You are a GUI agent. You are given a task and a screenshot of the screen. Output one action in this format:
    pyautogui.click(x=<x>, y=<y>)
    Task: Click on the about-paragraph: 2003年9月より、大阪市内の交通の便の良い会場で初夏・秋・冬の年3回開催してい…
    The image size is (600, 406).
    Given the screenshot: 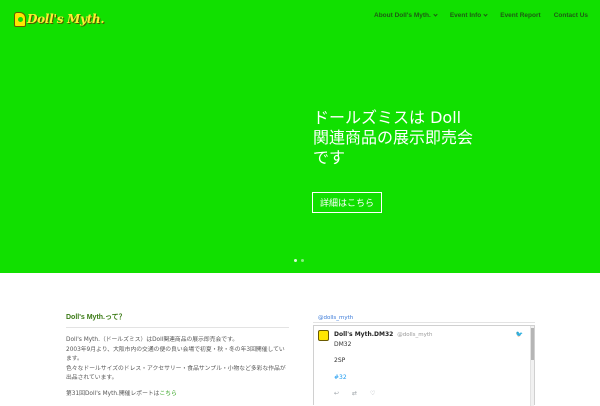 What is the action you would take?
    pyautogui.click(x=175, y=354)
    